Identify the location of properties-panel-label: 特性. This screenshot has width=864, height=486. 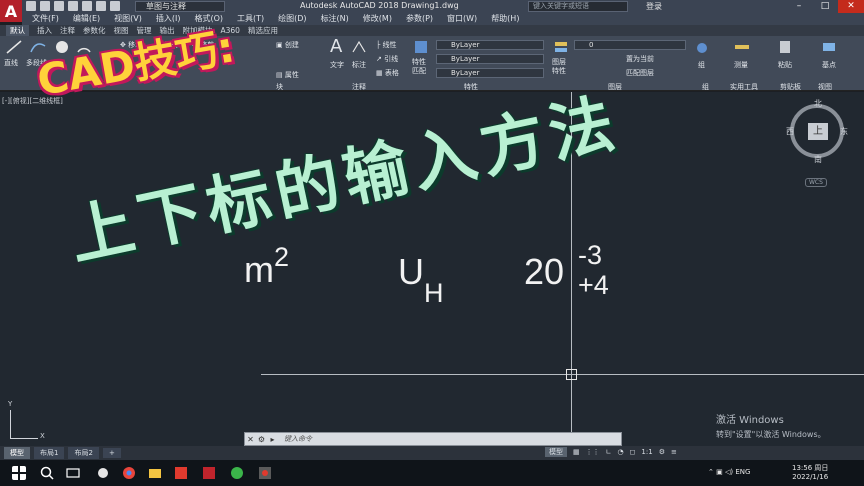
(471, 87).